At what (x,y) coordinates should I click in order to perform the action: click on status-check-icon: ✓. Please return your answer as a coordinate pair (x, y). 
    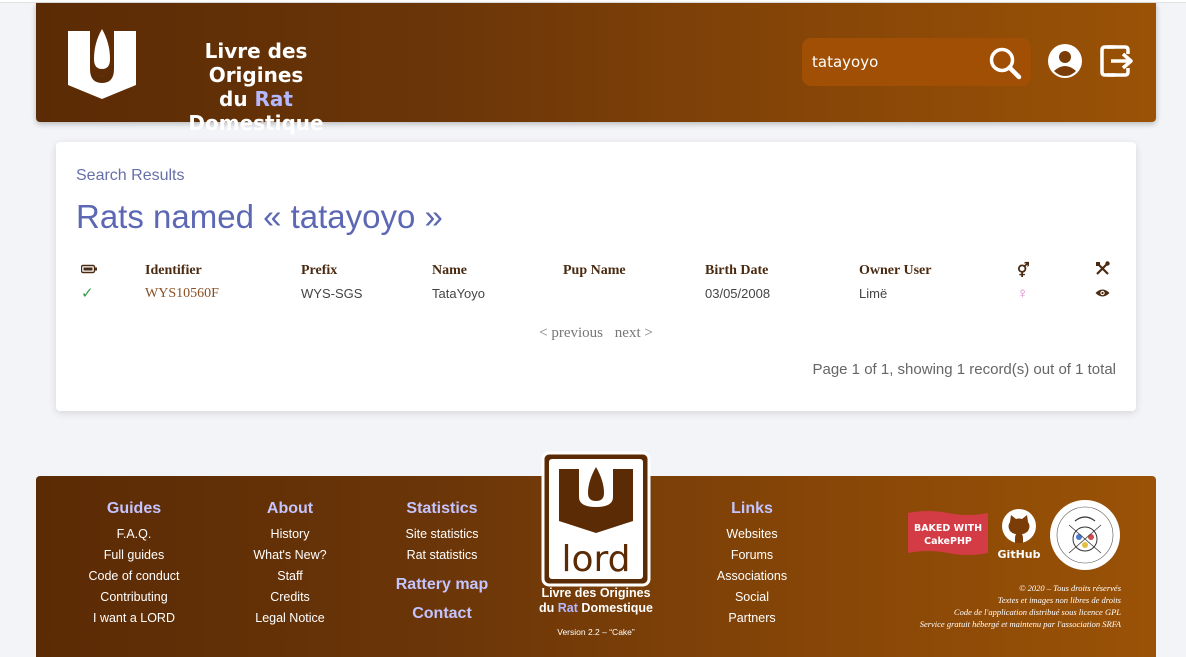
    Looking at the image, I should click on (87, 293).